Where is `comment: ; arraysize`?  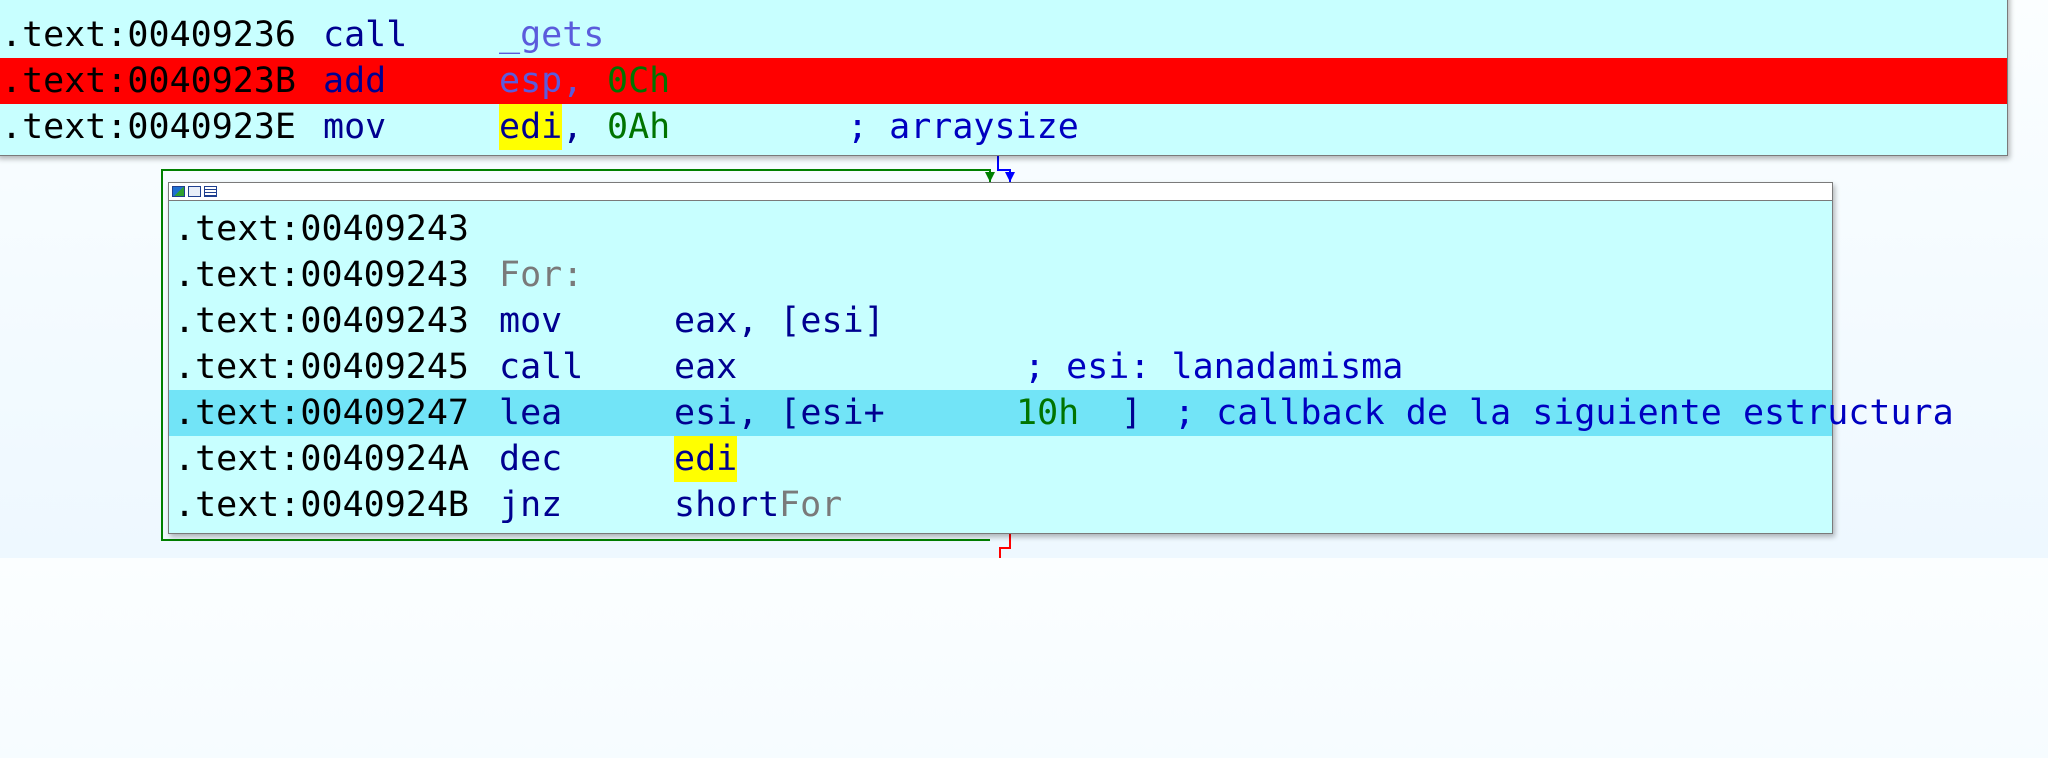 comment: ; arraysize is located at coordinates (963, 127).